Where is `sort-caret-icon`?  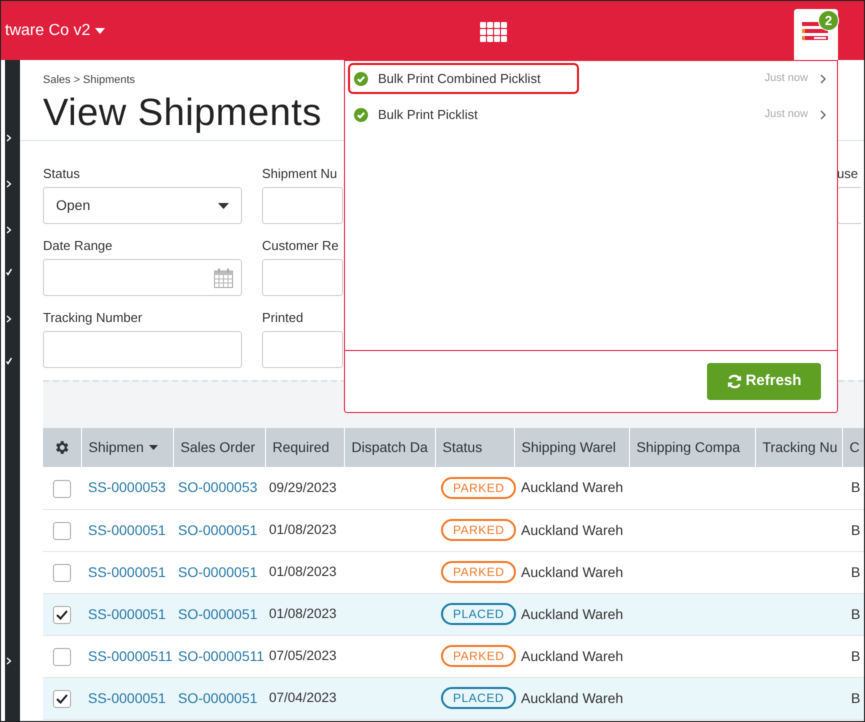 sort-caret-icon is located at coordinates (153, 447).